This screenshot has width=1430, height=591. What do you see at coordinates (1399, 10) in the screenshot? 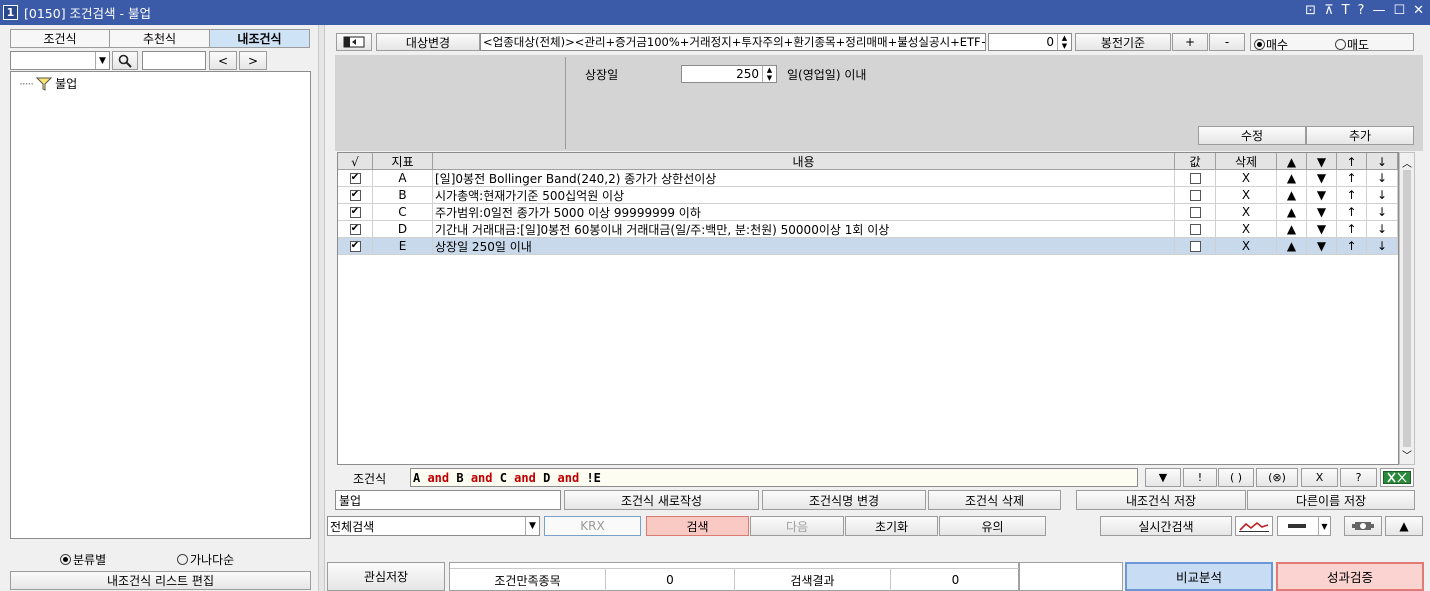
I see `maximize-icon: ☐` at bounding box center [1399, 10].